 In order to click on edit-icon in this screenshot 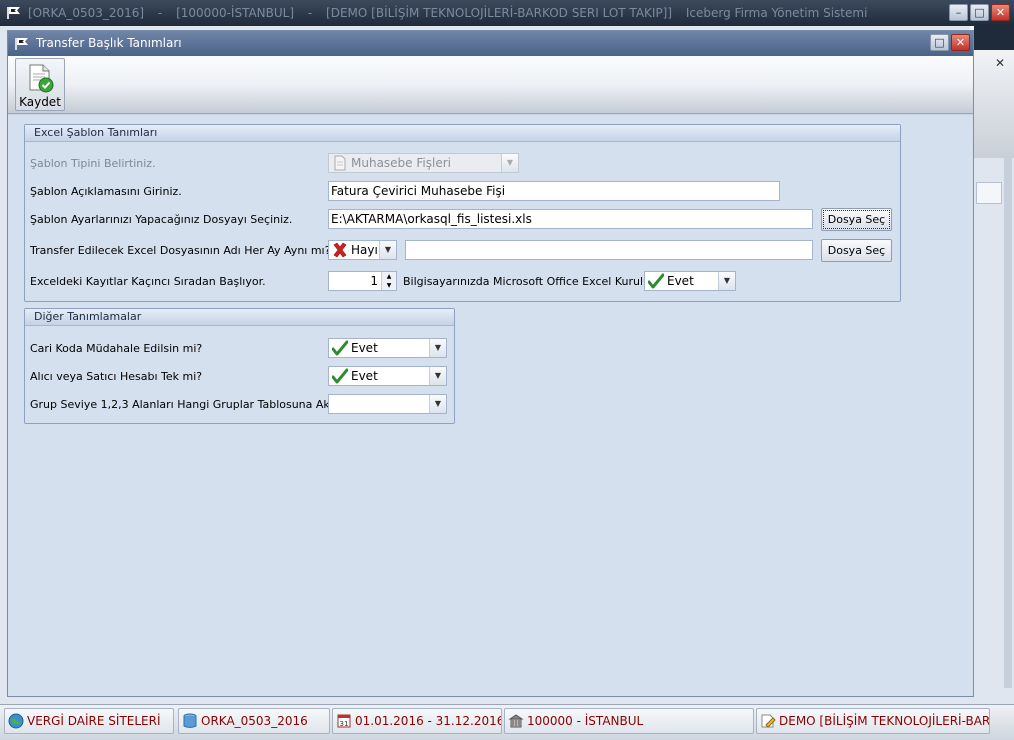, I will do `click(768, 721)`.